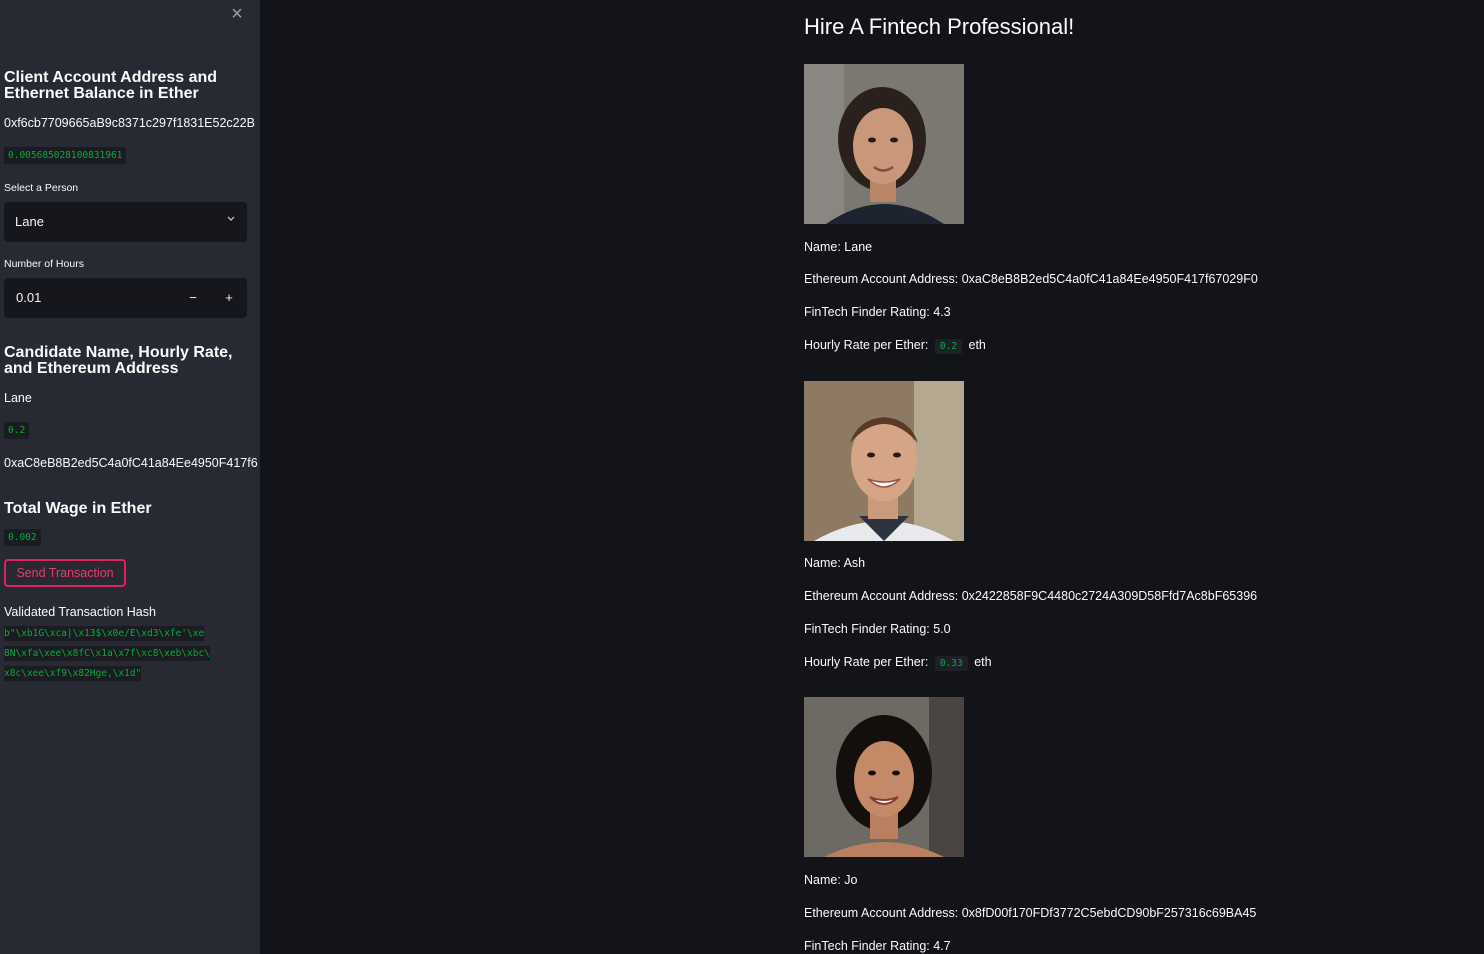 Image resolution: width=1484 pixels, height=954 pixels. I want to click on transaction-hash-label: Validated Transaction Hash, so click(80, 612).